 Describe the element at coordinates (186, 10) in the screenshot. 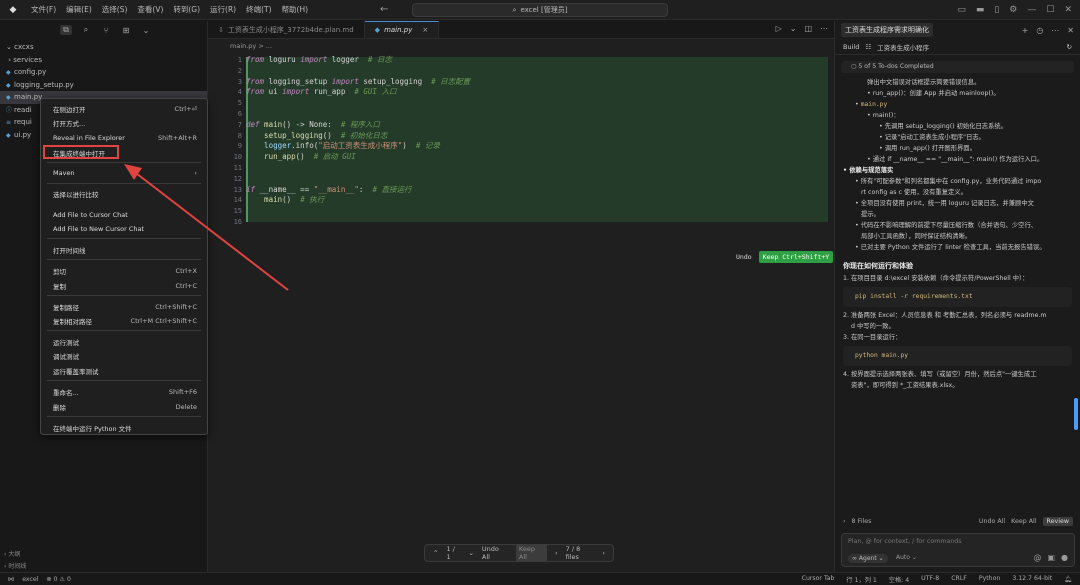

I see `menu-goto: 转到(G)` at that location.